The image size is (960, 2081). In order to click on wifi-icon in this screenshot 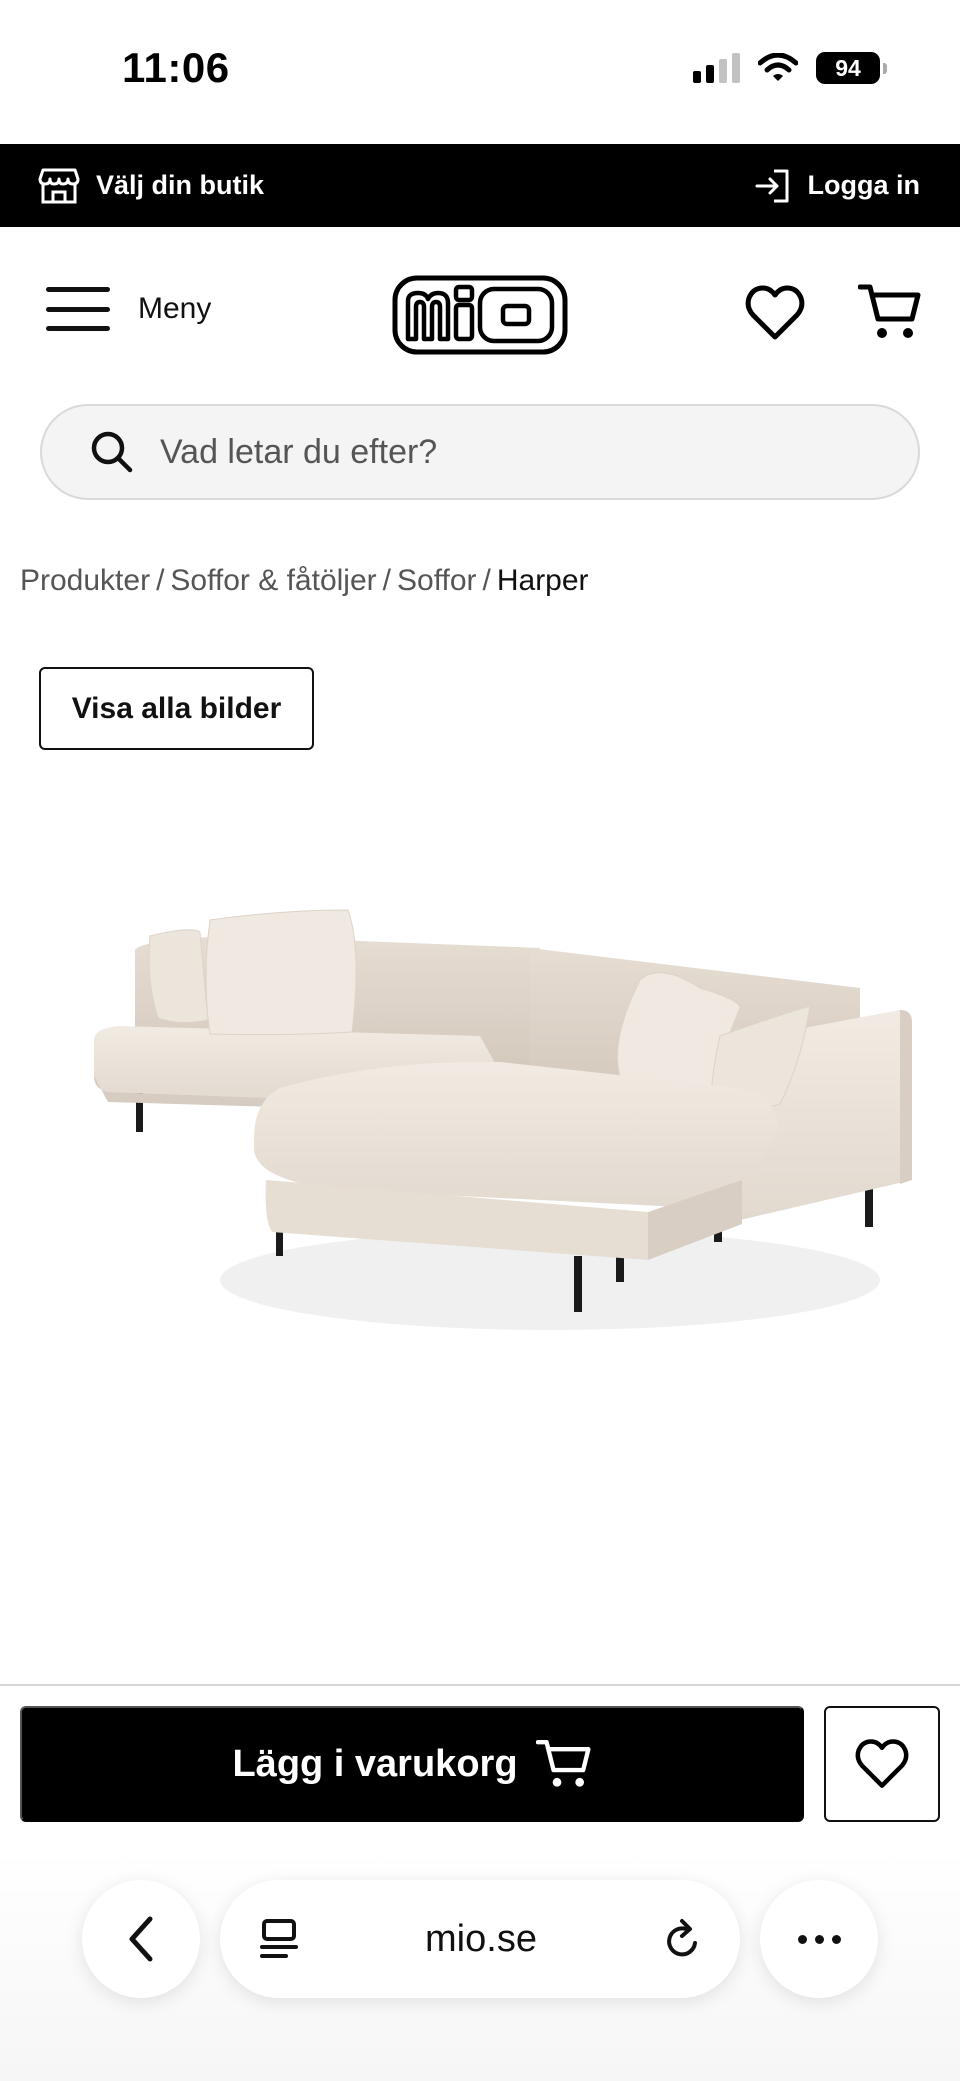, I will do `click(778, 67)`.